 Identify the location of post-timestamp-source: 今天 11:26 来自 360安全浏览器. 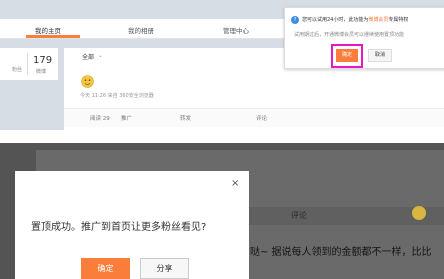
(117, 96).